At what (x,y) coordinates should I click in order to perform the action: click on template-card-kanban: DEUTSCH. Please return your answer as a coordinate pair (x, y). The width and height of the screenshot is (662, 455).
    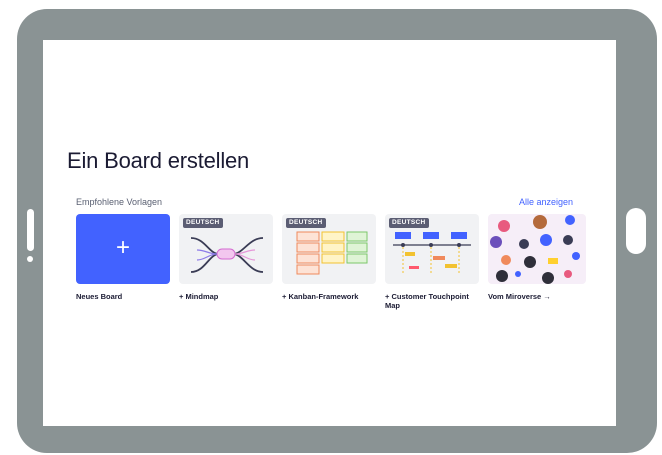
    Looking at the image, I should click on (329, 249).